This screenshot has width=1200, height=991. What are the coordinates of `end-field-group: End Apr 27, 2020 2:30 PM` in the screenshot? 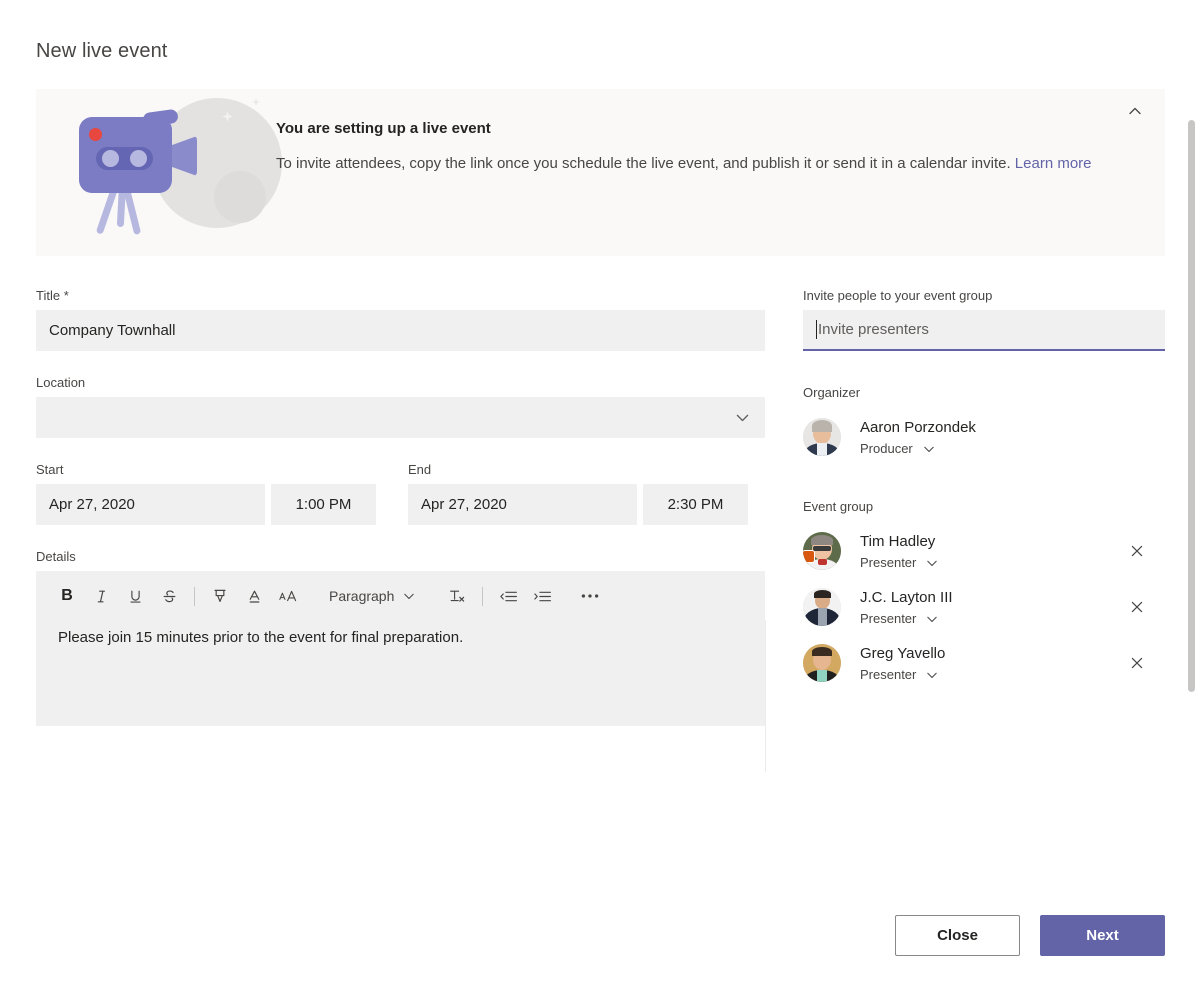 It's located at (578, 493).